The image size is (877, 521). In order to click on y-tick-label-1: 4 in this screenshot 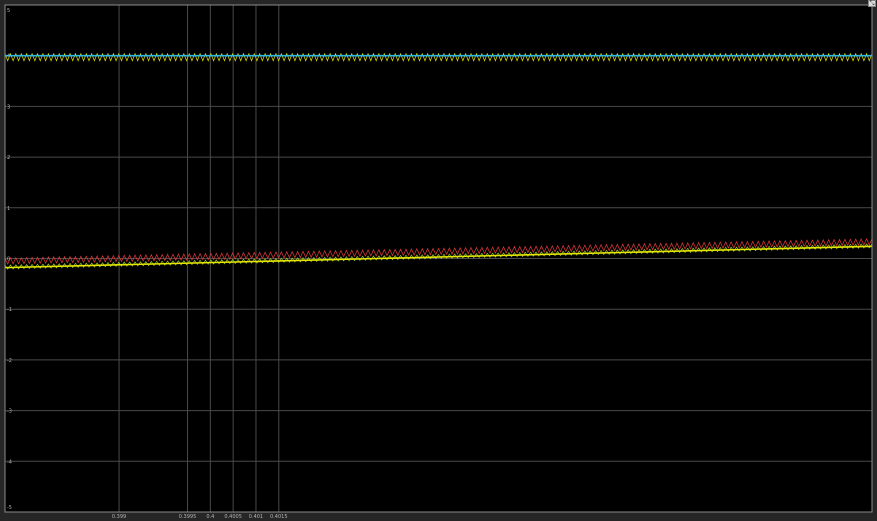, I will do `click(8, 57)`.